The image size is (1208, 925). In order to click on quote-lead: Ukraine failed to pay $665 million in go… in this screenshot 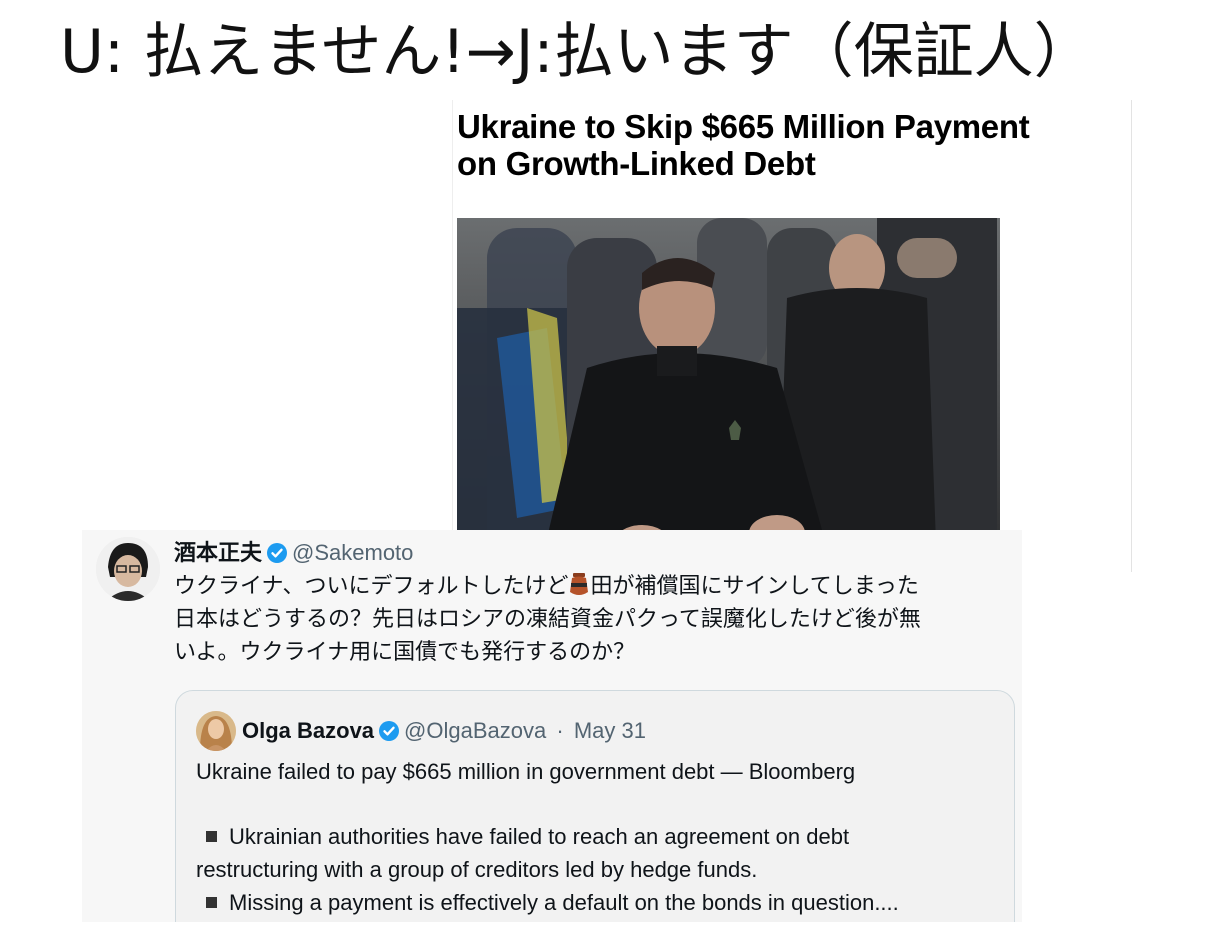, I will do `click(526, 771)`.